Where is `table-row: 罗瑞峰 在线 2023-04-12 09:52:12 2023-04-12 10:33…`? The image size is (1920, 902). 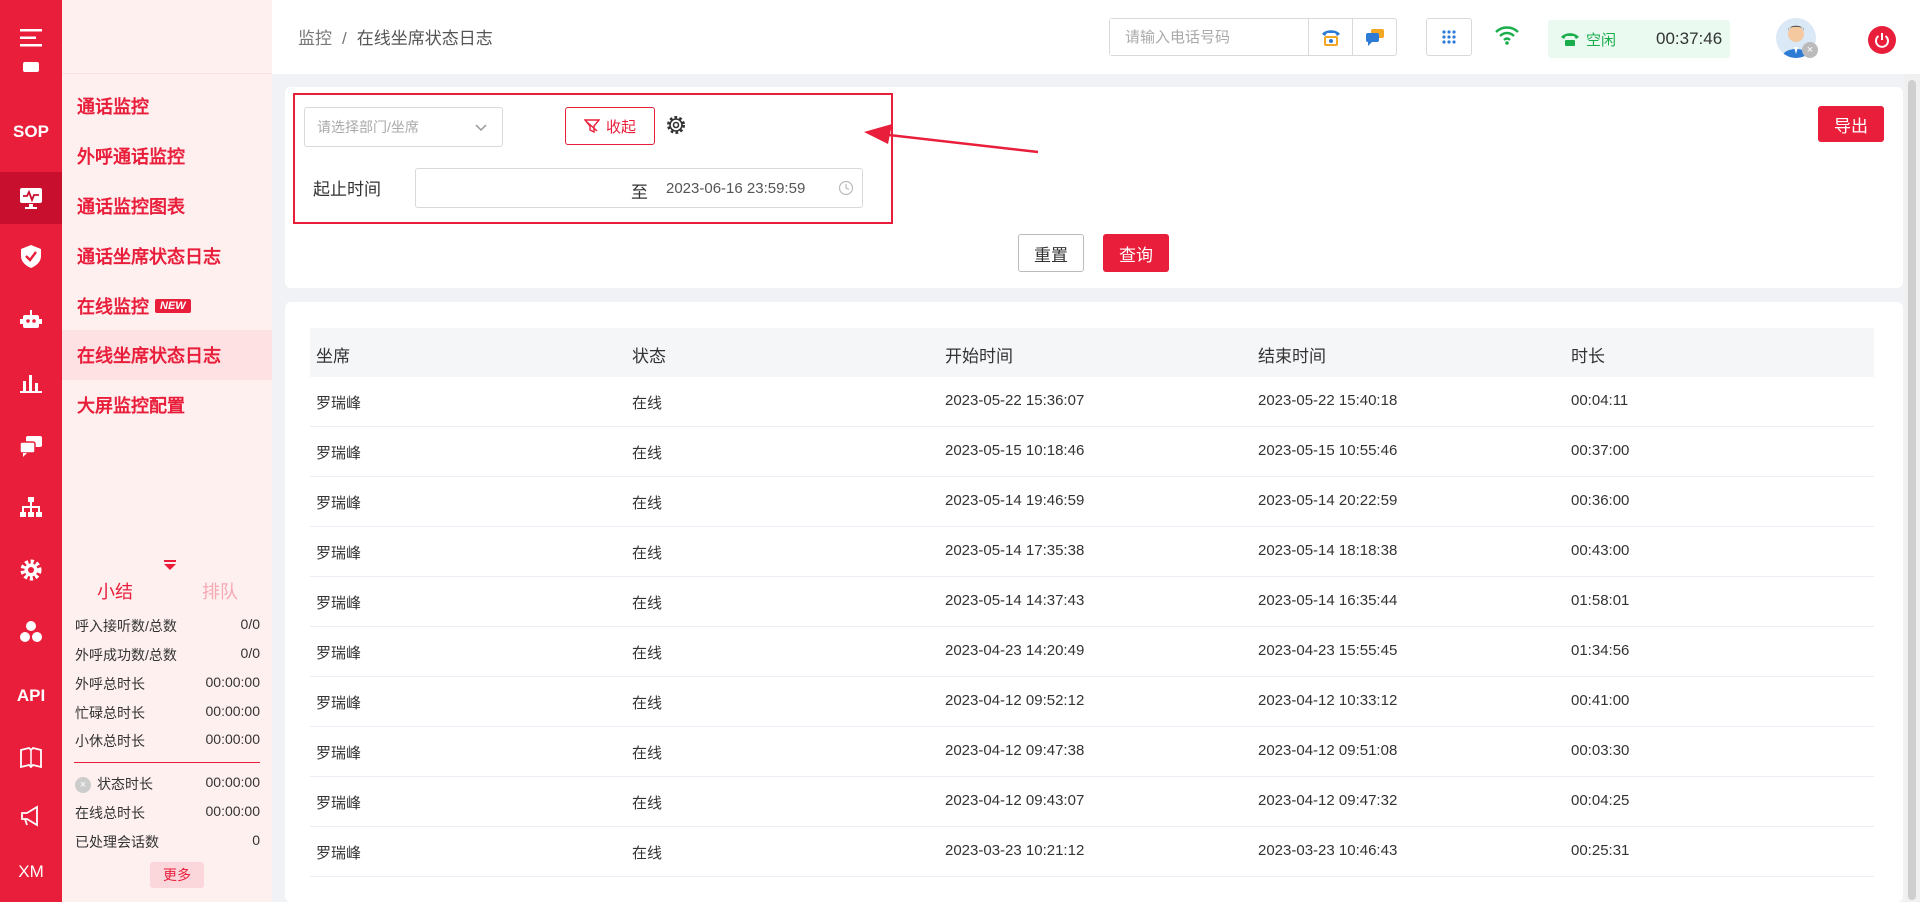
table-row: 罗瑞峰 在线 2023-04-12 09:52:12 2023-04-12 10:33… is located at coordinates (1092, 702).